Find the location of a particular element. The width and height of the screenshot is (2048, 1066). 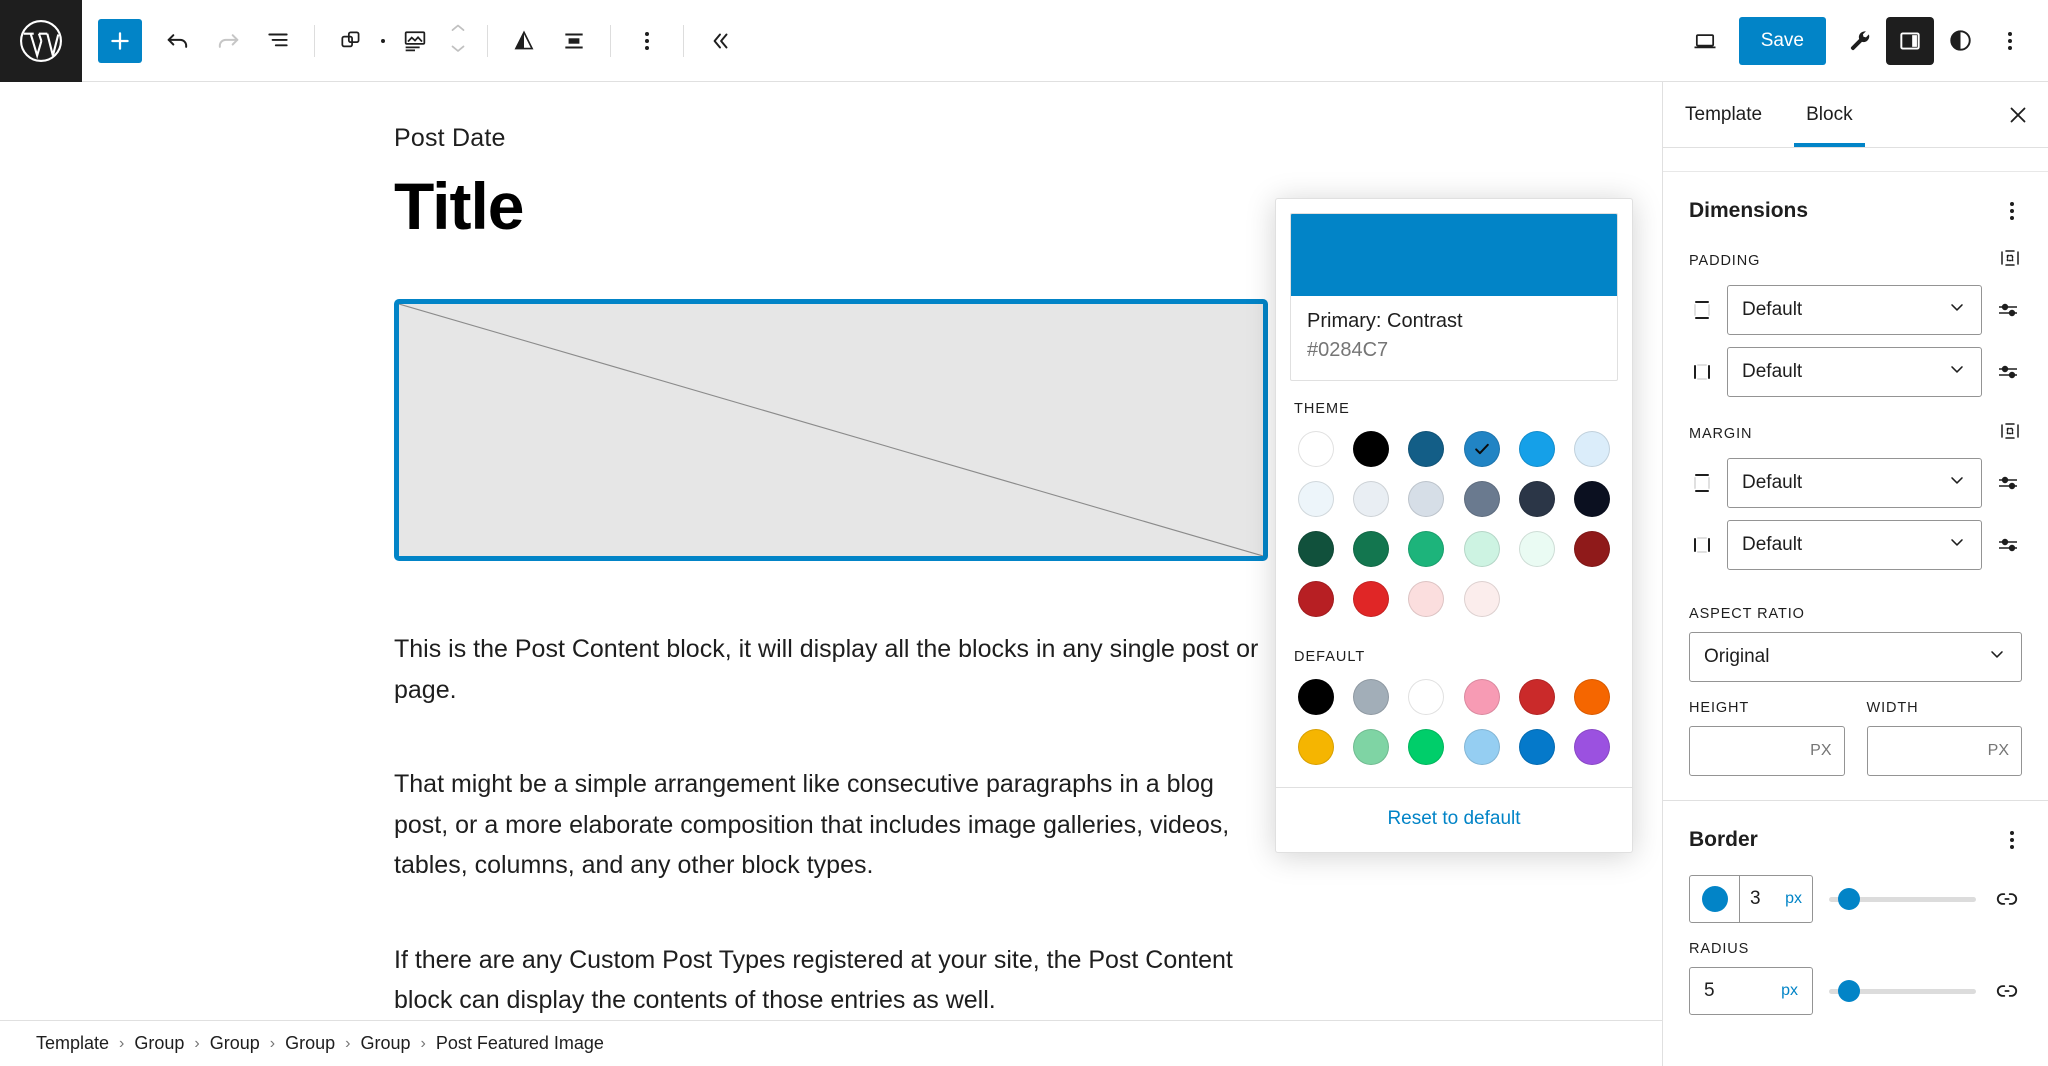

duotone-triangle-icon is located at coordinates (524, 41).